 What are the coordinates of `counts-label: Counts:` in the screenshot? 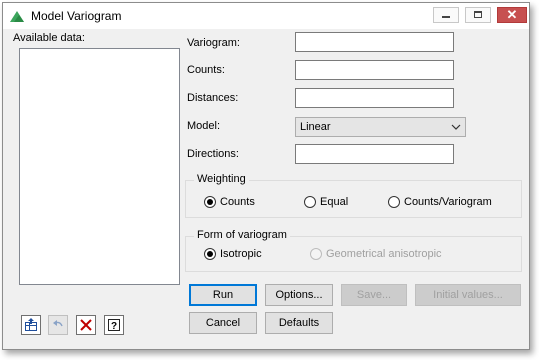 It's located at (206, 70).